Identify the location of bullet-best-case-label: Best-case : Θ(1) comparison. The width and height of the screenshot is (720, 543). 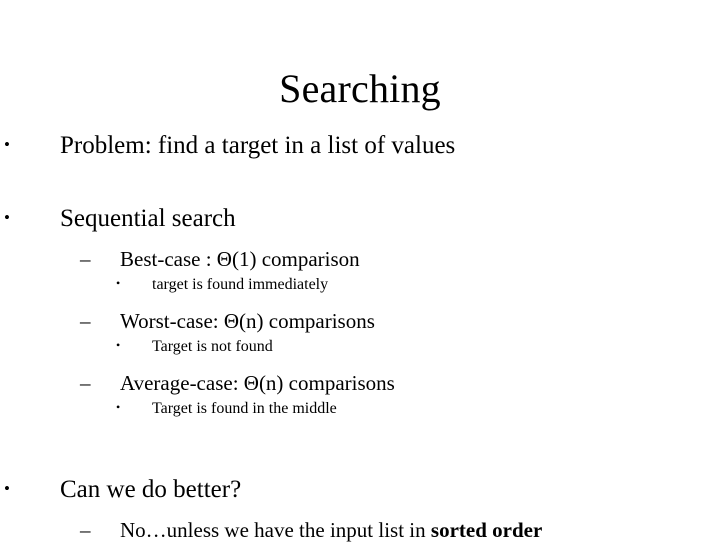
(240, 259).